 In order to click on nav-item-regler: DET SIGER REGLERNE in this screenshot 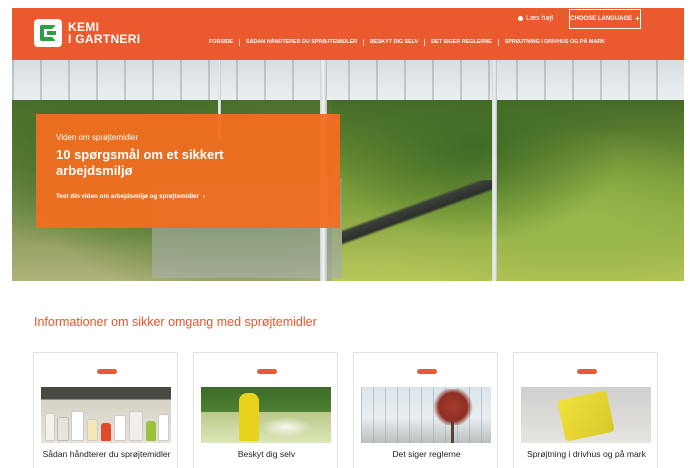, I will do `click(461, 42)`.